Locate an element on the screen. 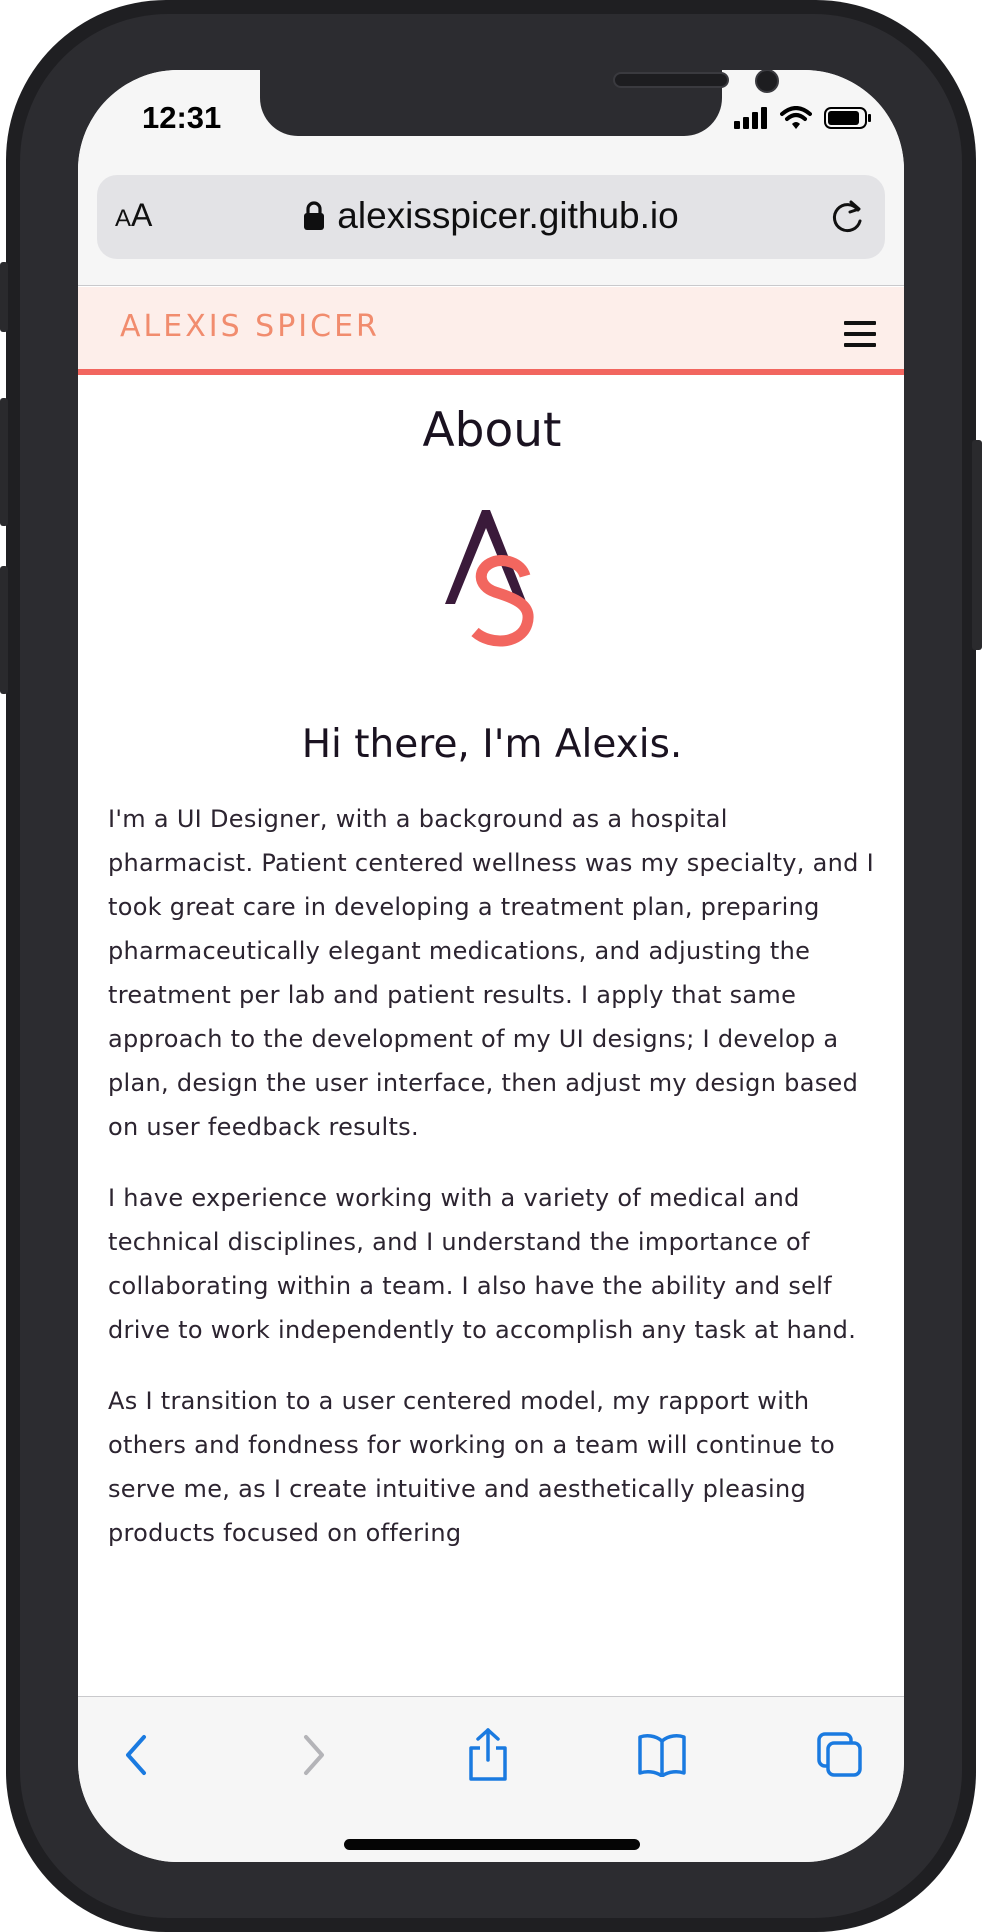  front-camera is located at coordinates (767, 81).